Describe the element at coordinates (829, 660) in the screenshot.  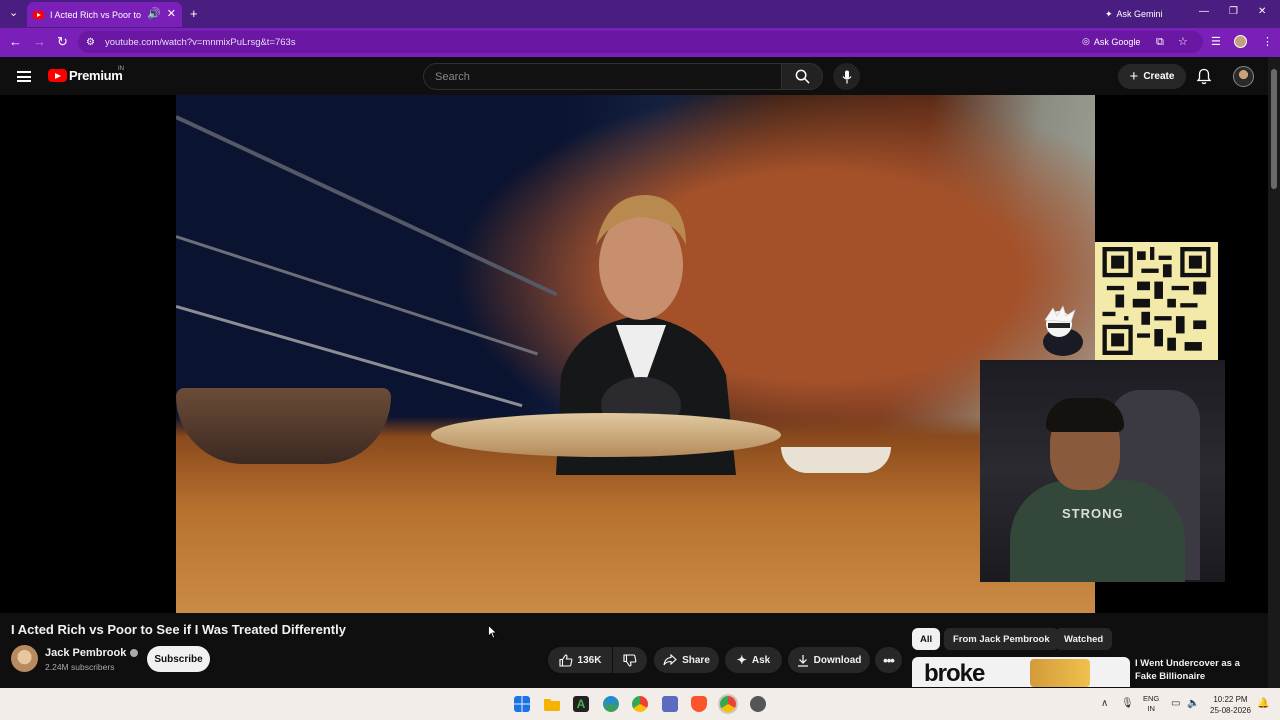
I see `download-button: Download` at that location.